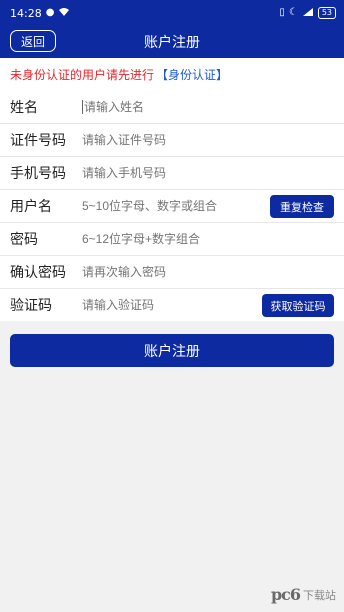 This screenshot has height=612, width=344. I want to click on auth-notice-text: 未身份认证的用户请先进行, so click(82, 74).